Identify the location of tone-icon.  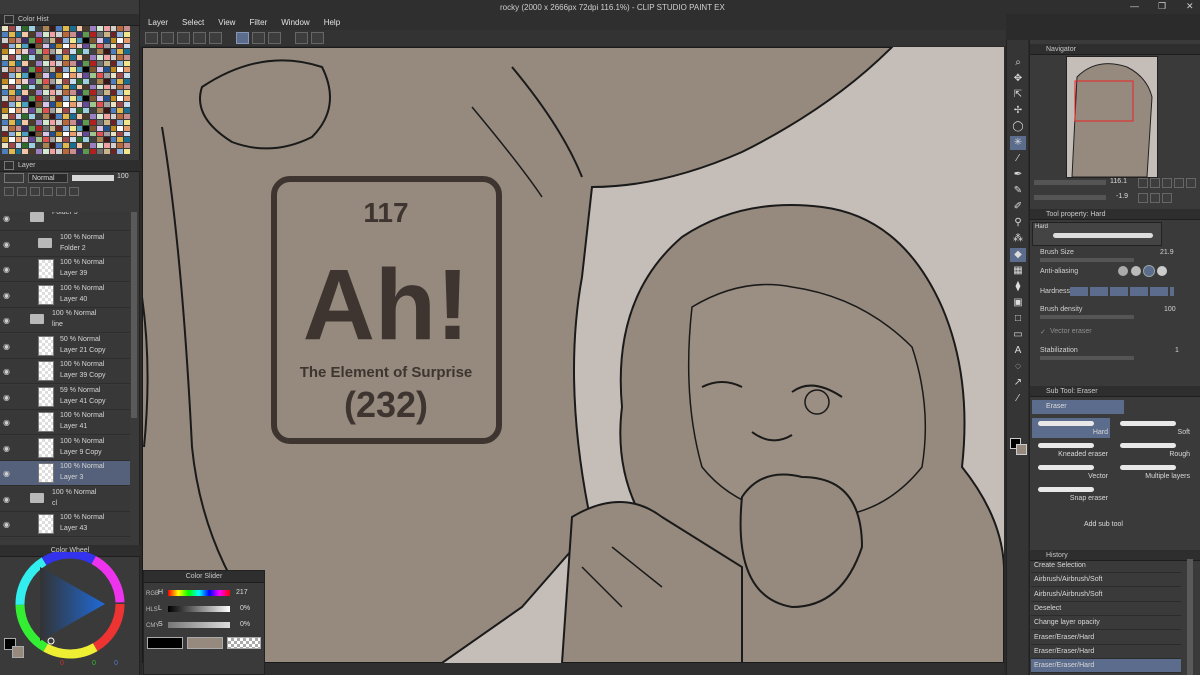
(199, 38).